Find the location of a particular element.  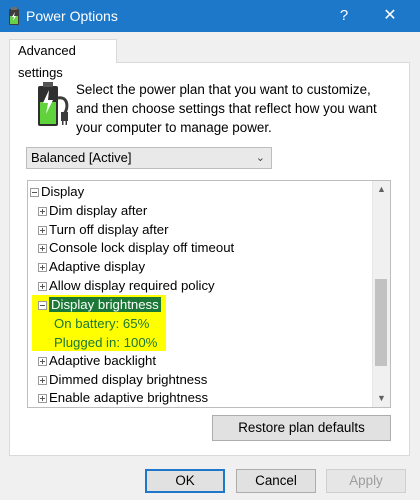

vertical-scrollbar: ▲ ▼ is located at coordinates (381, 294).